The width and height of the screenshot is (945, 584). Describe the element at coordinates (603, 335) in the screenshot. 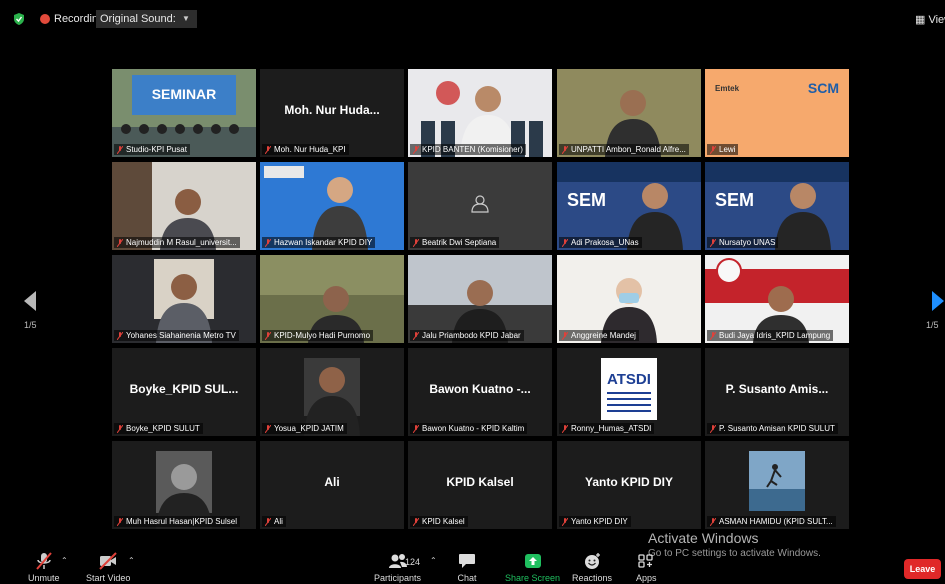

I see `participant-name-text: Anggreine Mandej` at that location.